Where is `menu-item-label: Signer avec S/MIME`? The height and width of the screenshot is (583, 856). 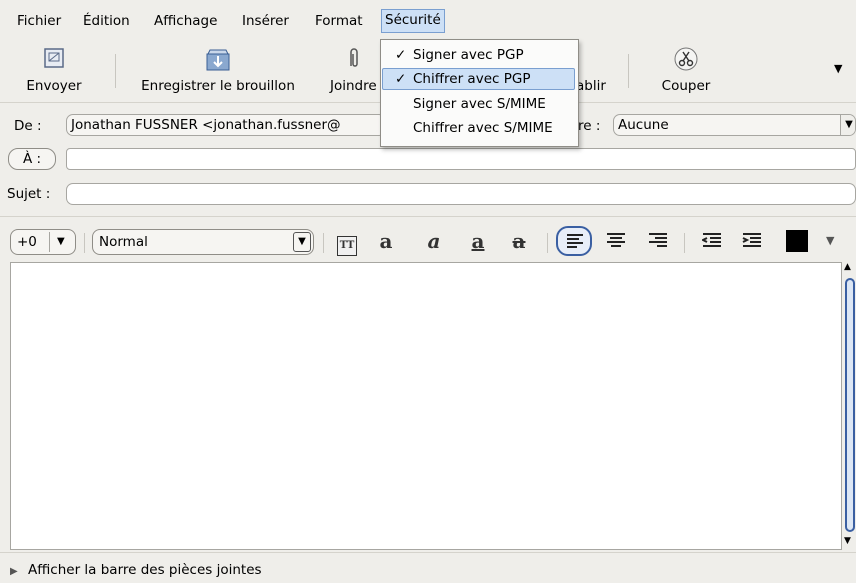
menu-item-label: Signer avec S/MIME is located at coordinates (479, 104).